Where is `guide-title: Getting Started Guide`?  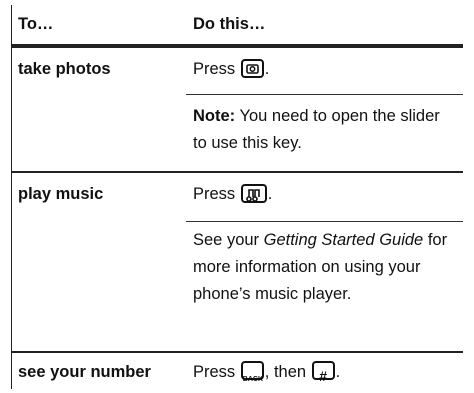
guide-title: Getting Started Guide is located at coordinates (343, 240).